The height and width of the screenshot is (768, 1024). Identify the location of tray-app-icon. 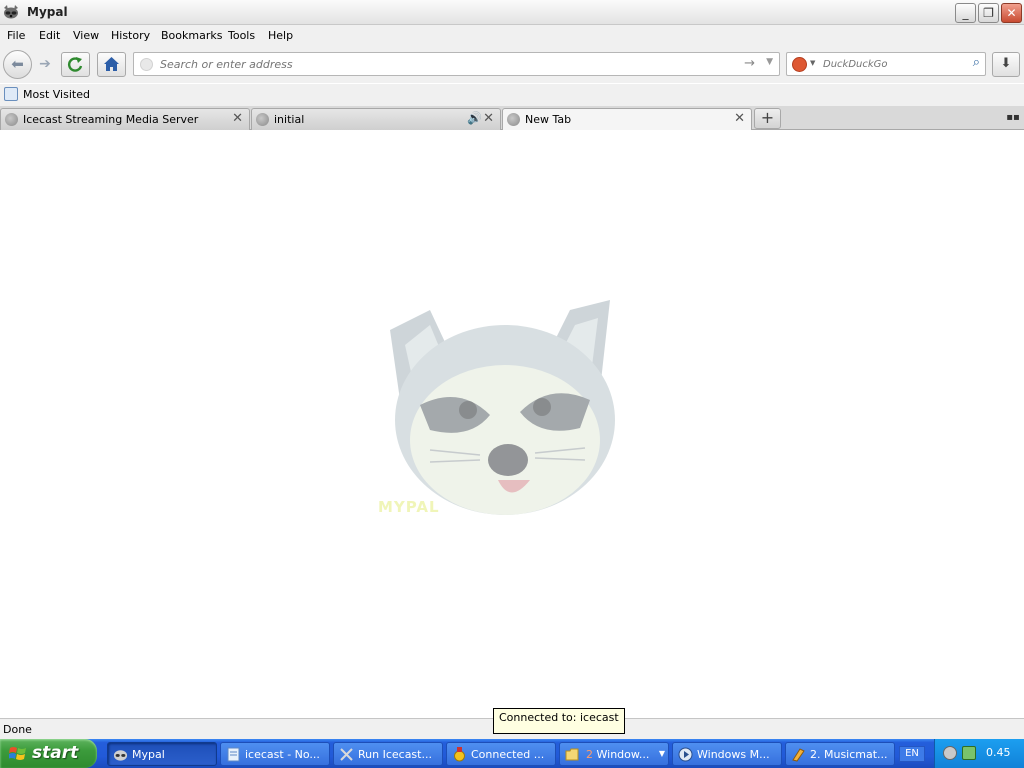
(950, 753).